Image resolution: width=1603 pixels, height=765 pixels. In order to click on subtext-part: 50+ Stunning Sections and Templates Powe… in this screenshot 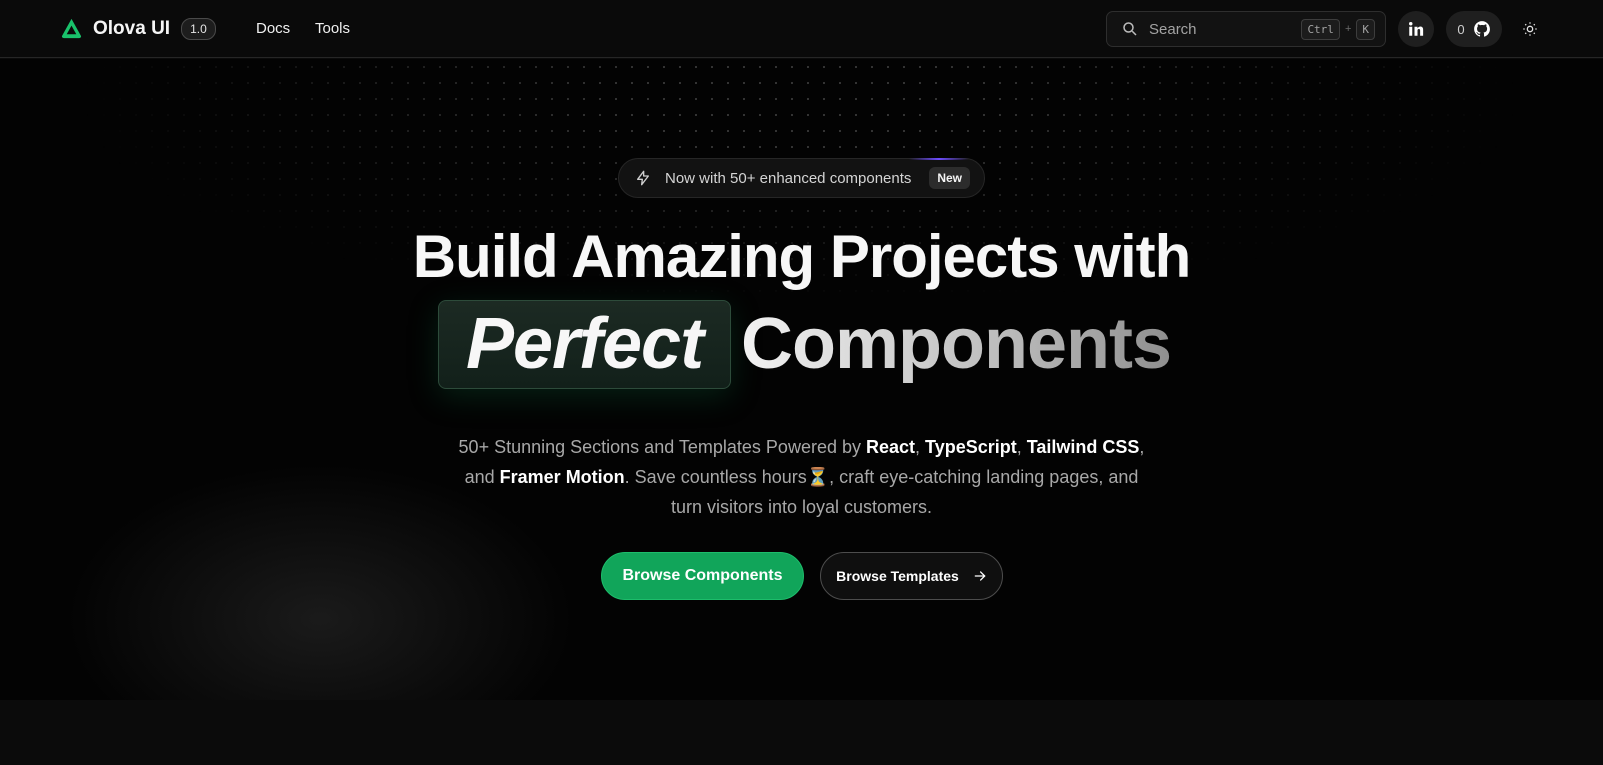, I will do `click(662, 447)`.